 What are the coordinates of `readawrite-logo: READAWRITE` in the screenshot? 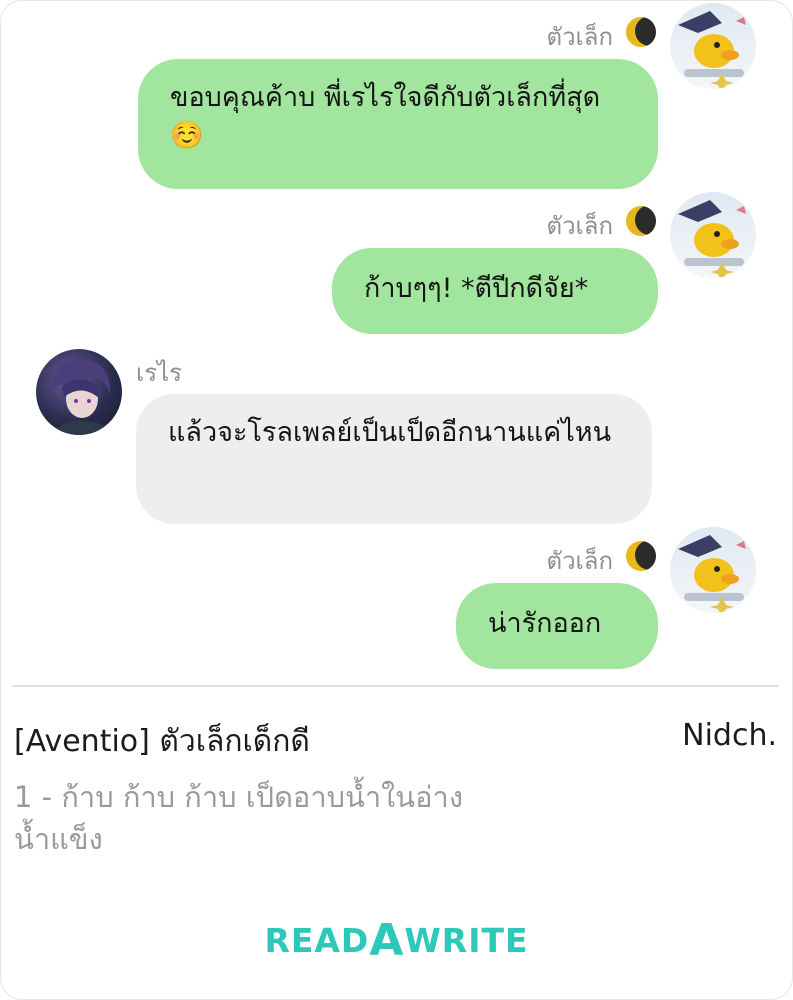 It's located at (396, 939).